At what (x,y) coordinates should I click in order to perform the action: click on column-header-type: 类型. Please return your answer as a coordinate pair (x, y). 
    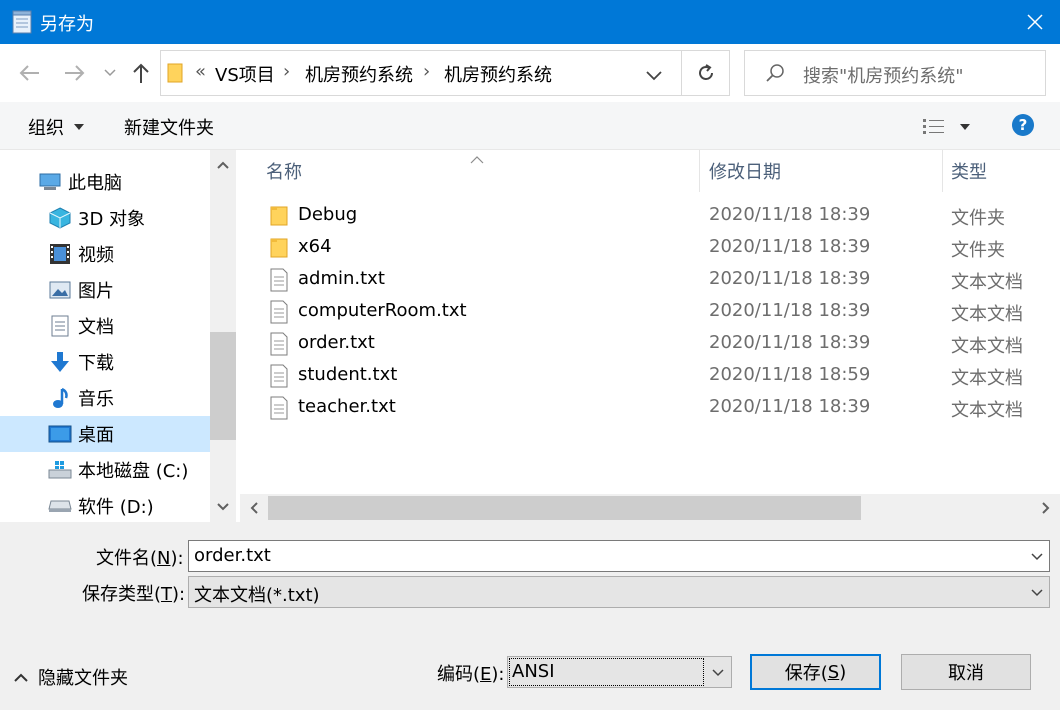
    Looking at the image, I should click on (1001, 171).